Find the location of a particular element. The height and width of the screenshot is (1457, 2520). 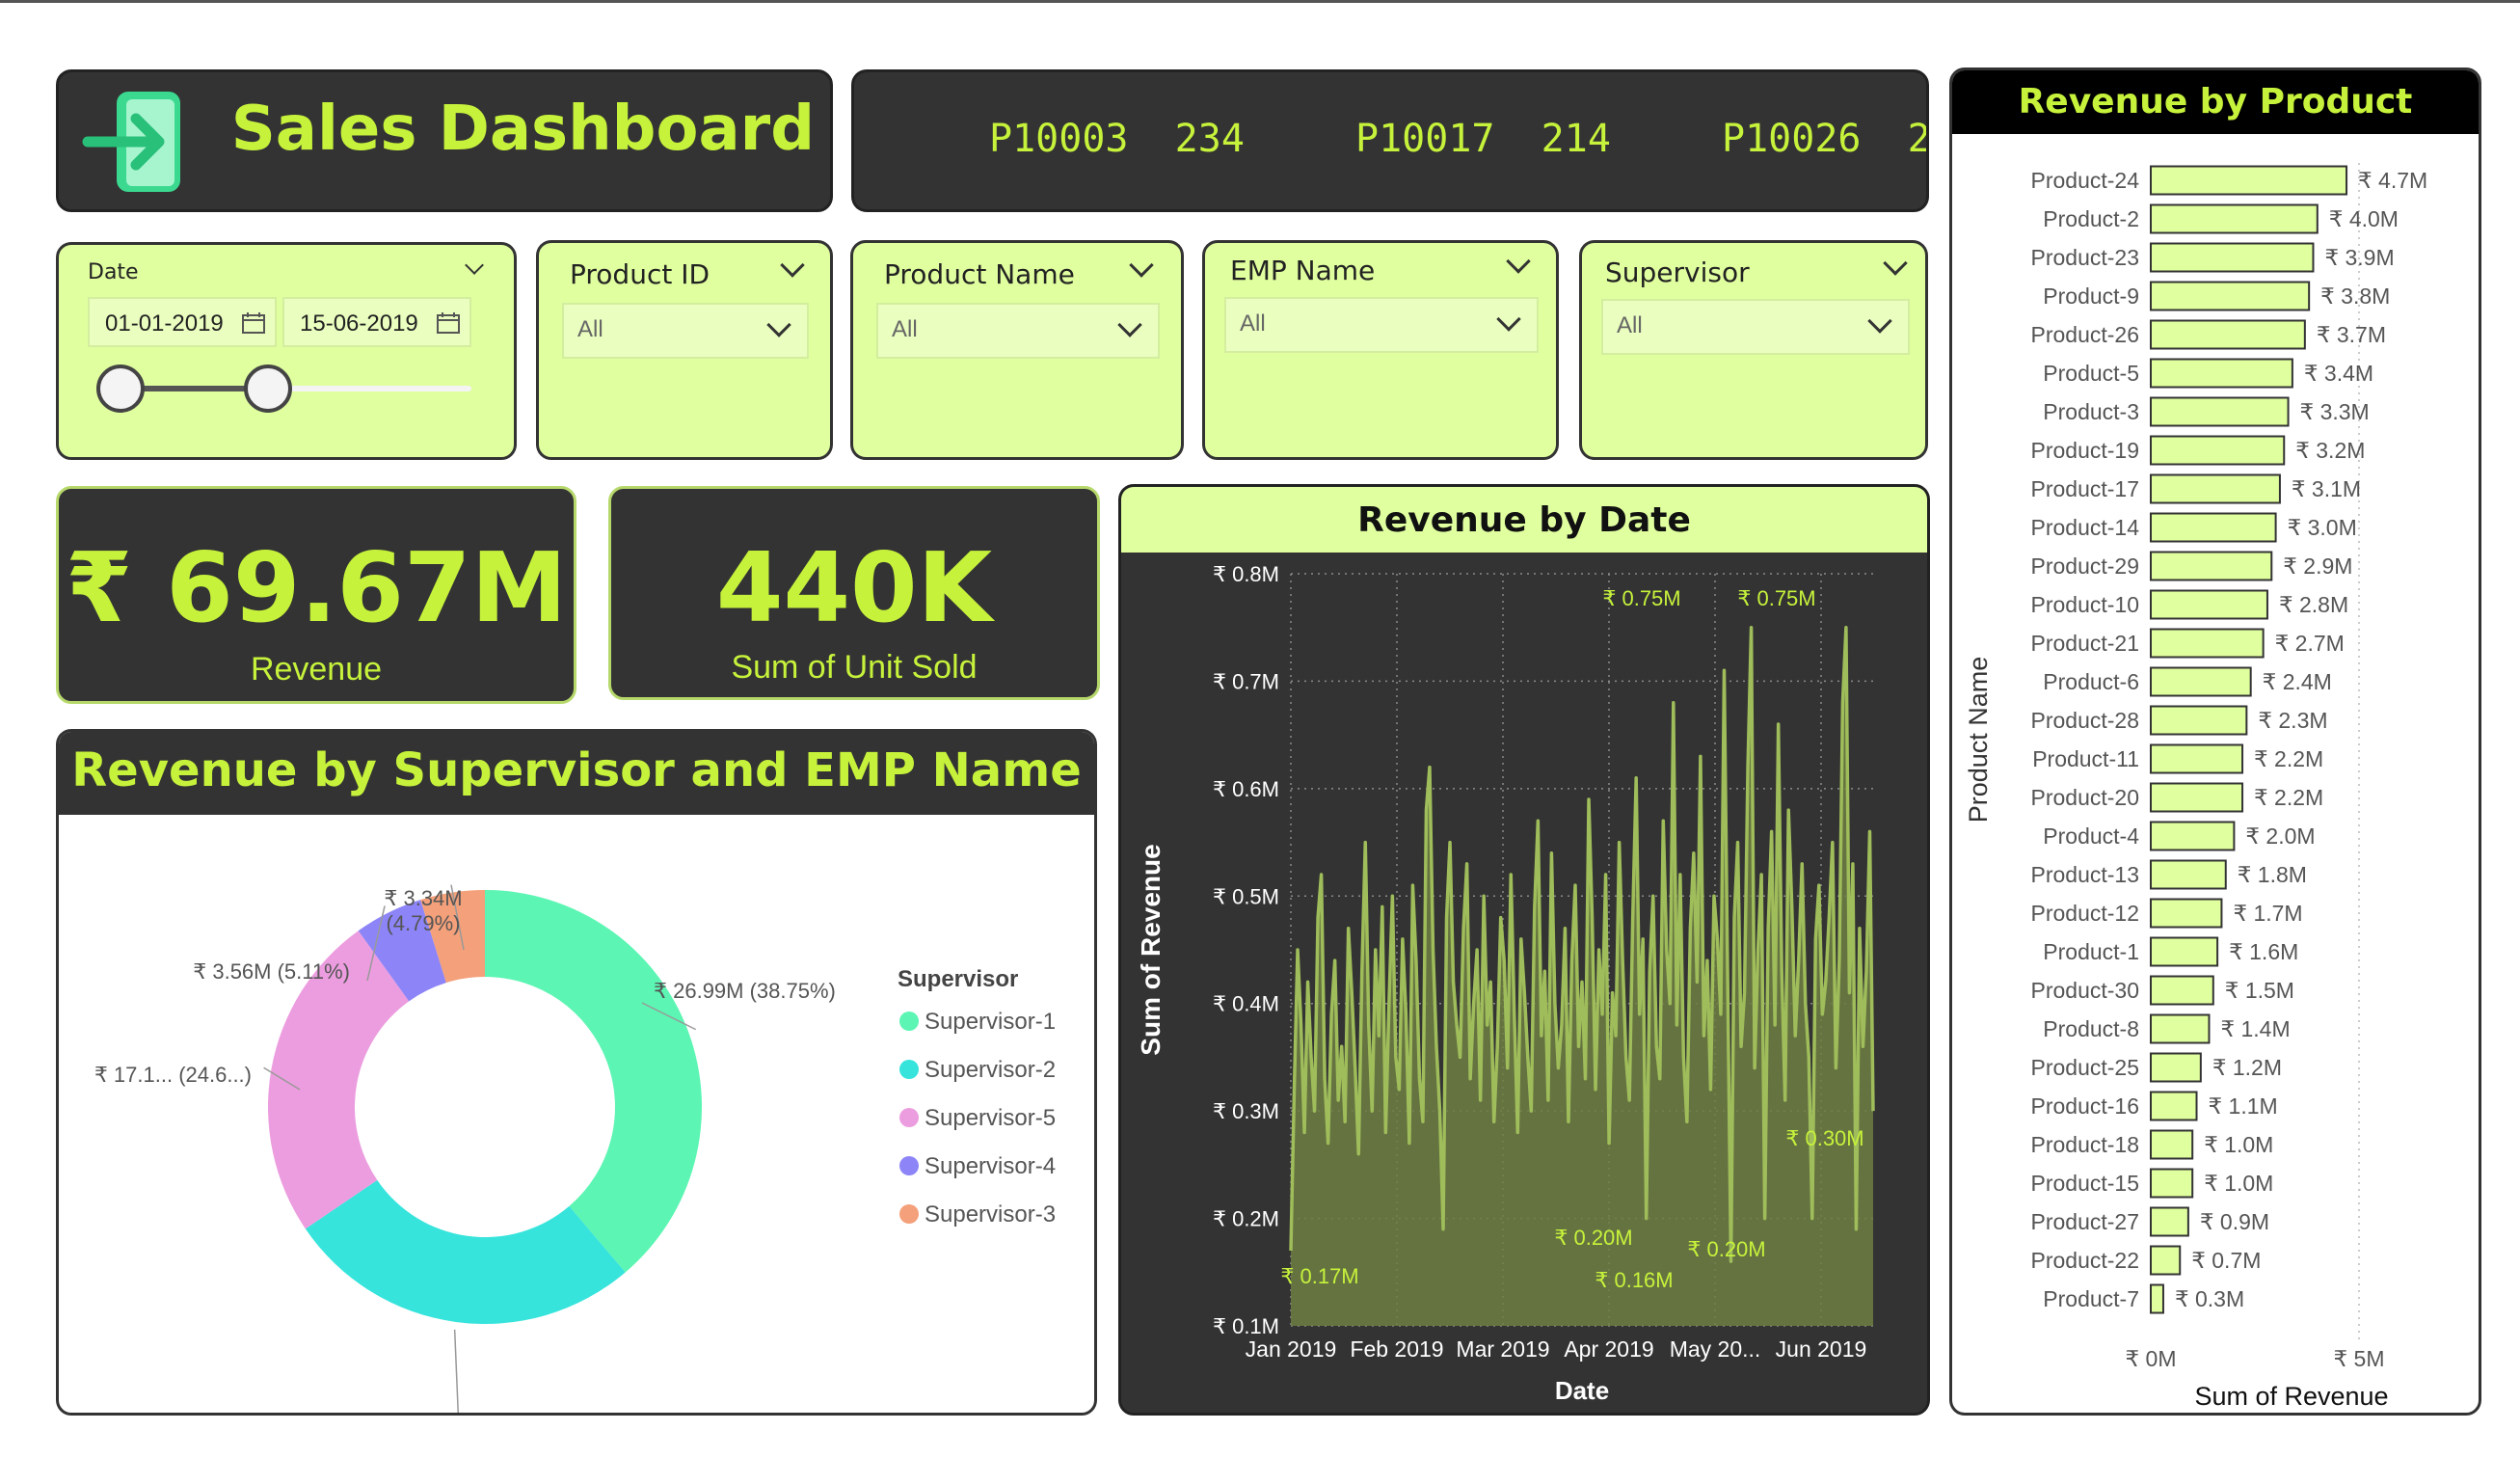

line-data-label: ₹ 0.30M is located at coordinates (1824, 1138).